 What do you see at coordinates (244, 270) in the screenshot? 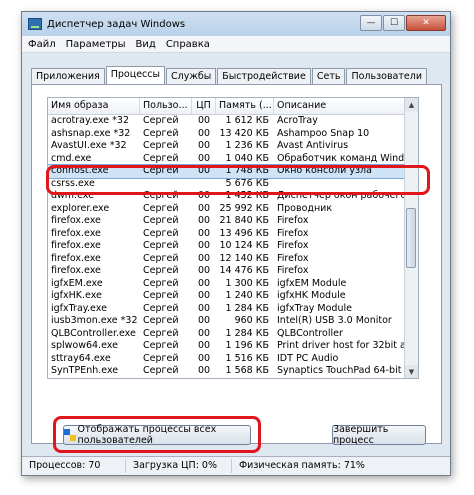
I see `process-memory: 14 476 КБ` at bounding box center [244, 270].